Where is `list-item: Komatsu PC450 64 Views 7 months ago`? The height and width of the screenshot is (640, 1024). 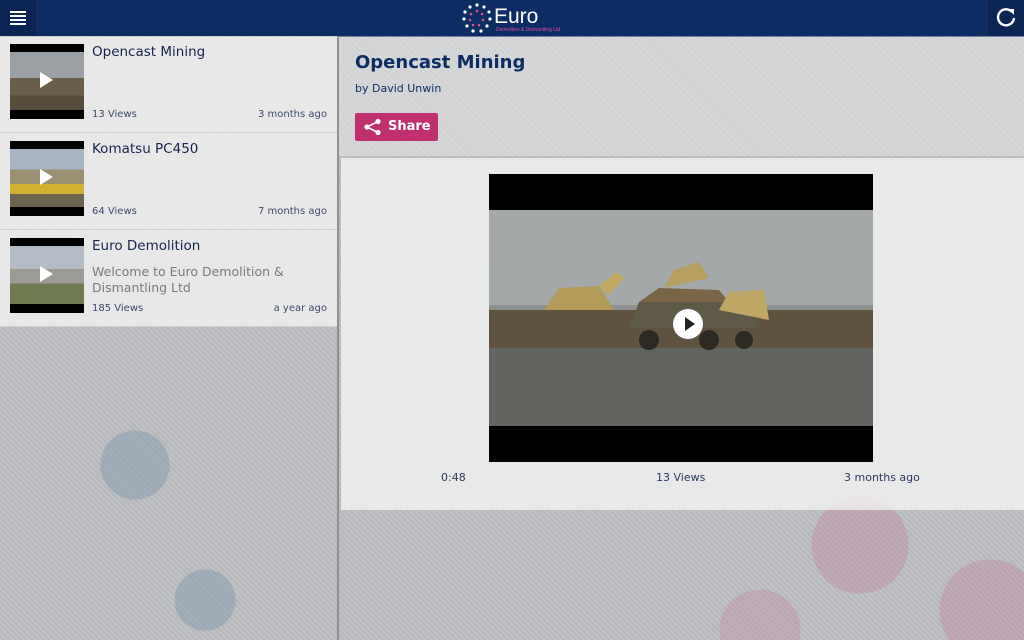
list-item: Komatsu PC450 64 Views 7 months ago is located at coordinates (168, 181).